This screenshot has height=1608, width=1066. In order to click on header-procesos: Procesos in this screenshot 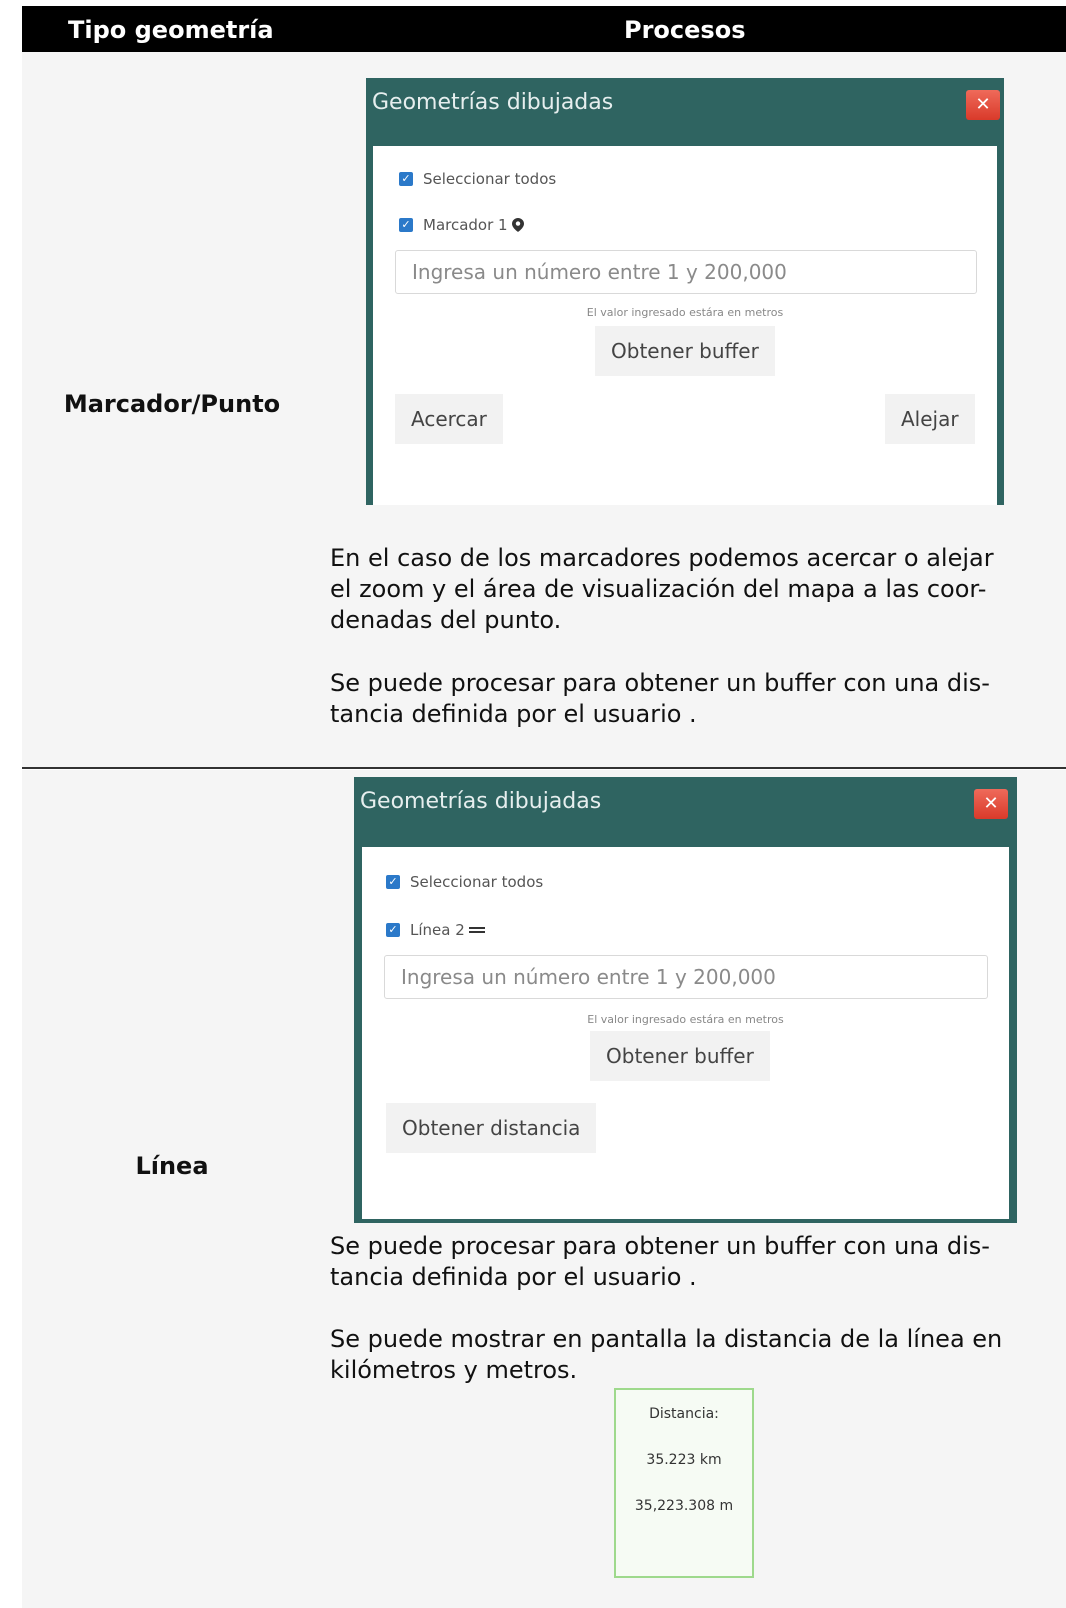, I will do `click(685, 30)`.